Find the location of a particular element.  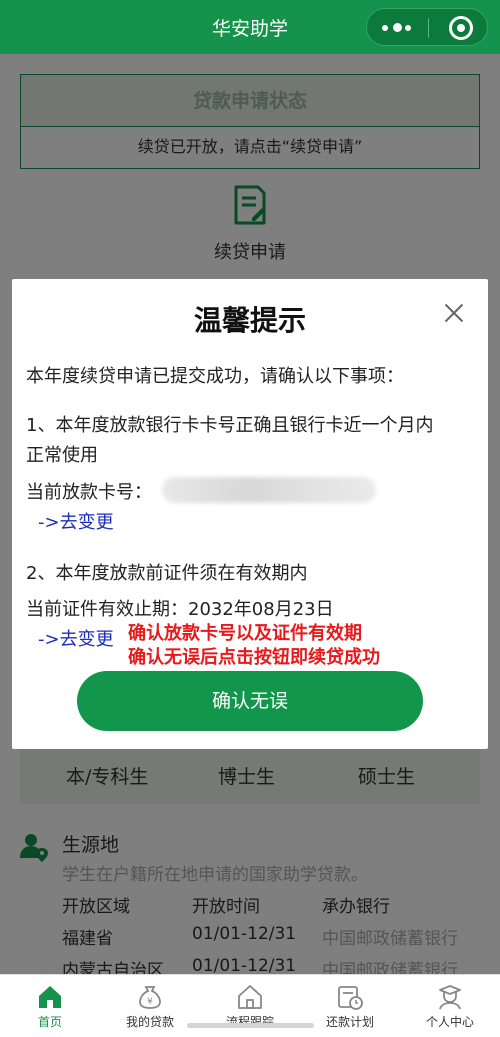

tab-personal-center: 个人中心 is located at coordinates (450, 1006).